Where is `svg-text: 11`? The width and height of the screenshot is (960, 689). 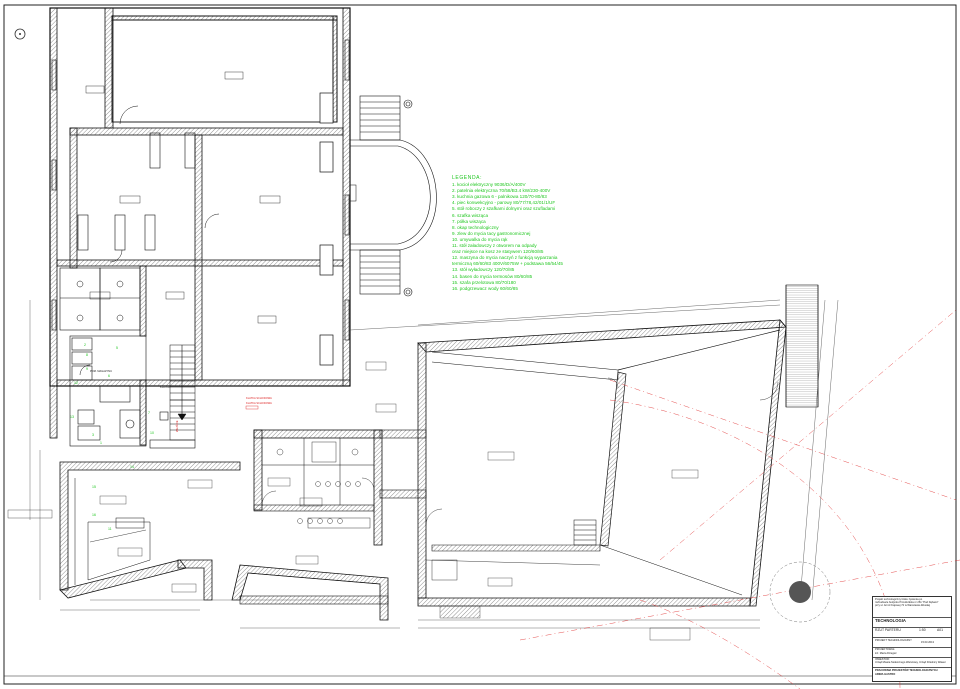
svg-text: 11 is located at coordinates (110, 529).